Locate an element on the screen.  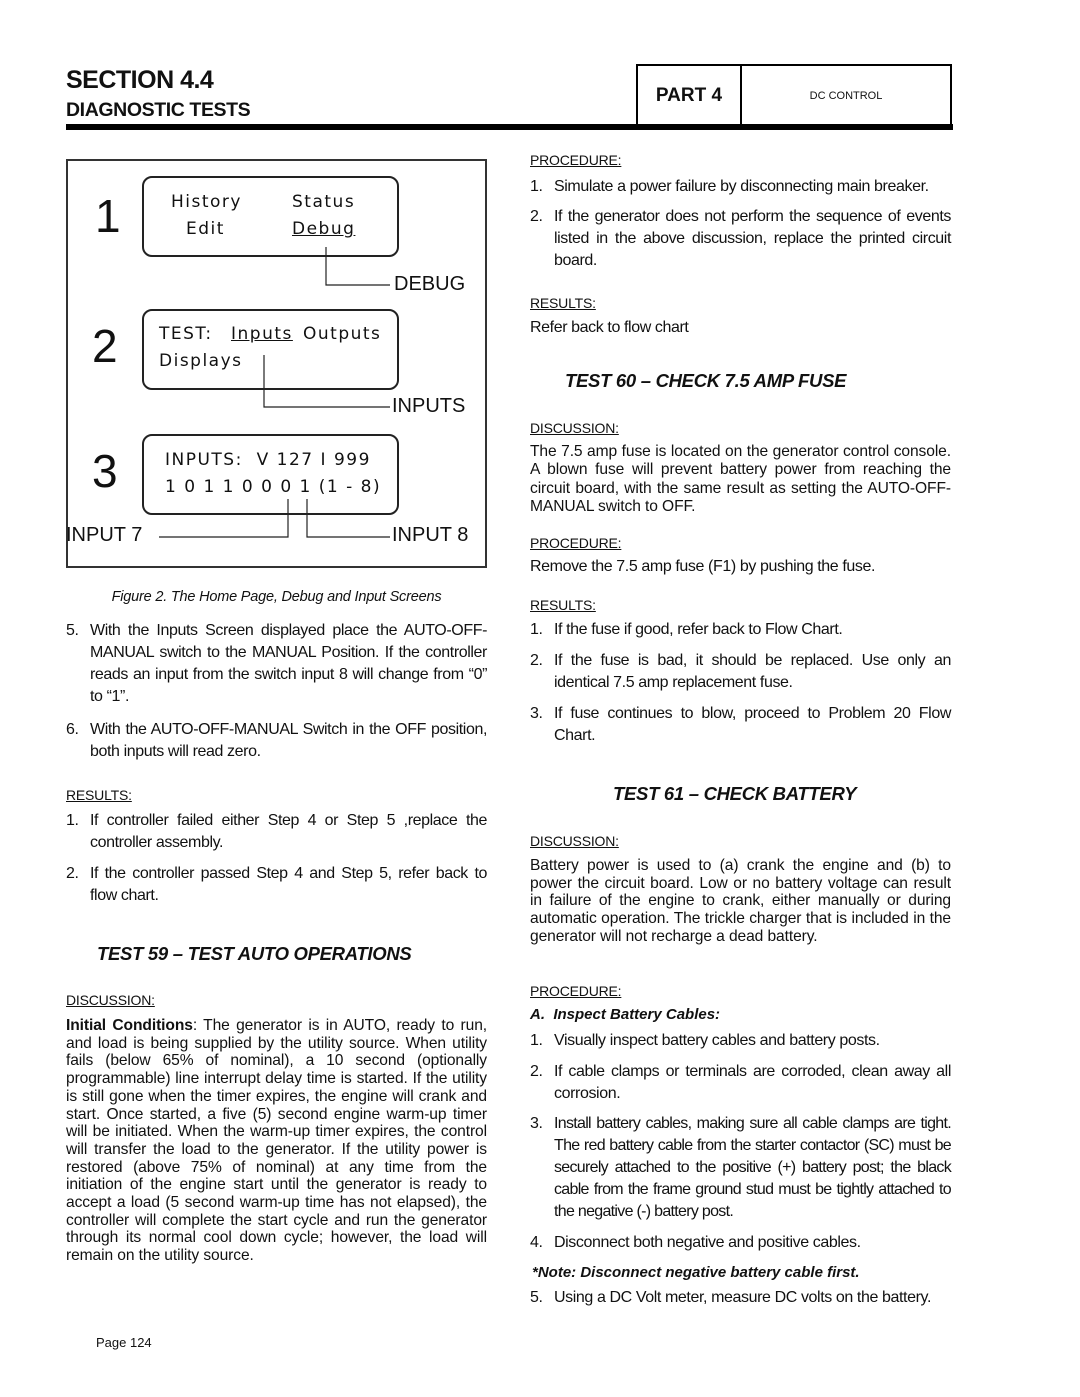
screen-number-1: 1 is located at coordinates (108, 216).